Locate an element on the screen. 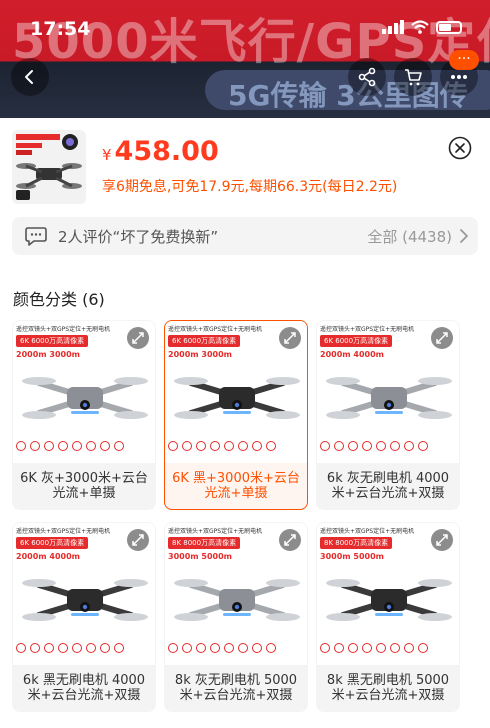  cart-icon is located at coordinates (413, 77).